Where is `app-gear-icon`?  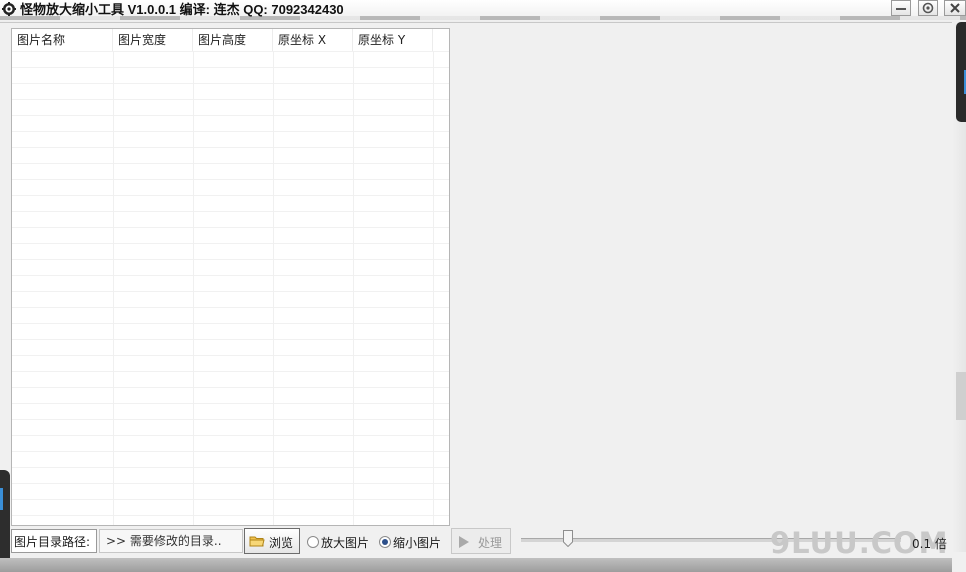
app-gear-icon is located at coordinates (9, 9).